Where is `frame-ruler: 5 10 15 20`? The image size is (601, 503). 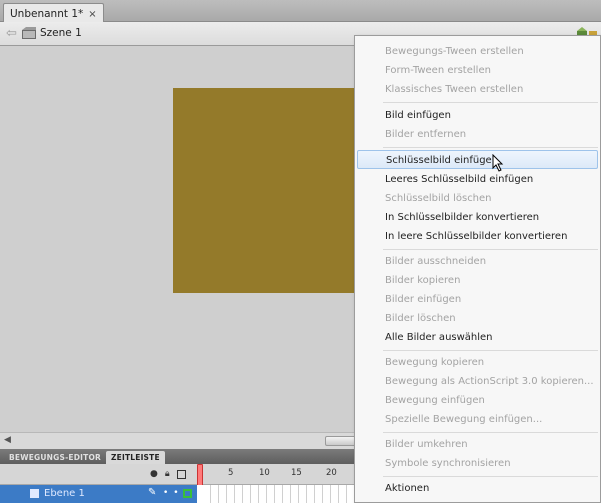
frame-ruler: 5 10 15 20 is located at coordinates (280, 474).